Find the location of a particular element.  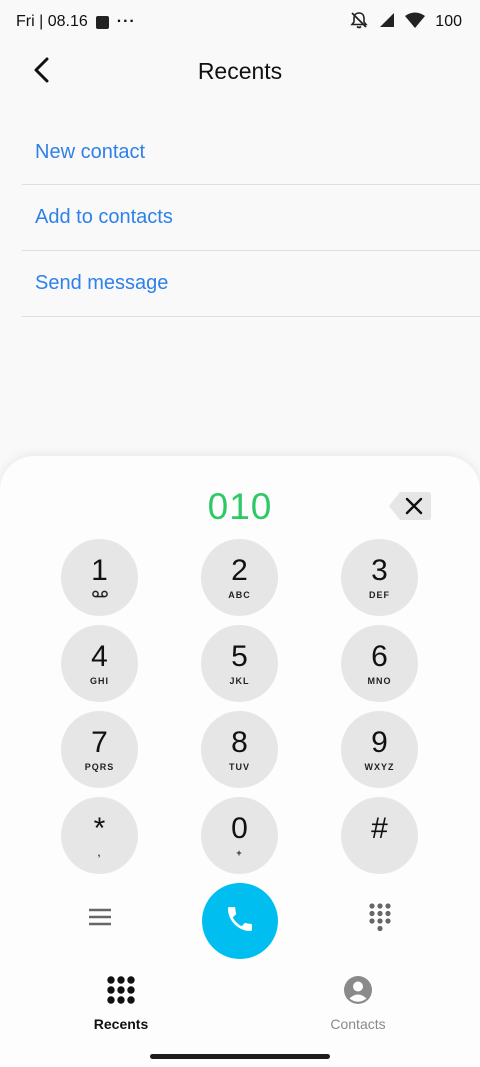

battery-level: 100 is located at coordinates (448, 21).